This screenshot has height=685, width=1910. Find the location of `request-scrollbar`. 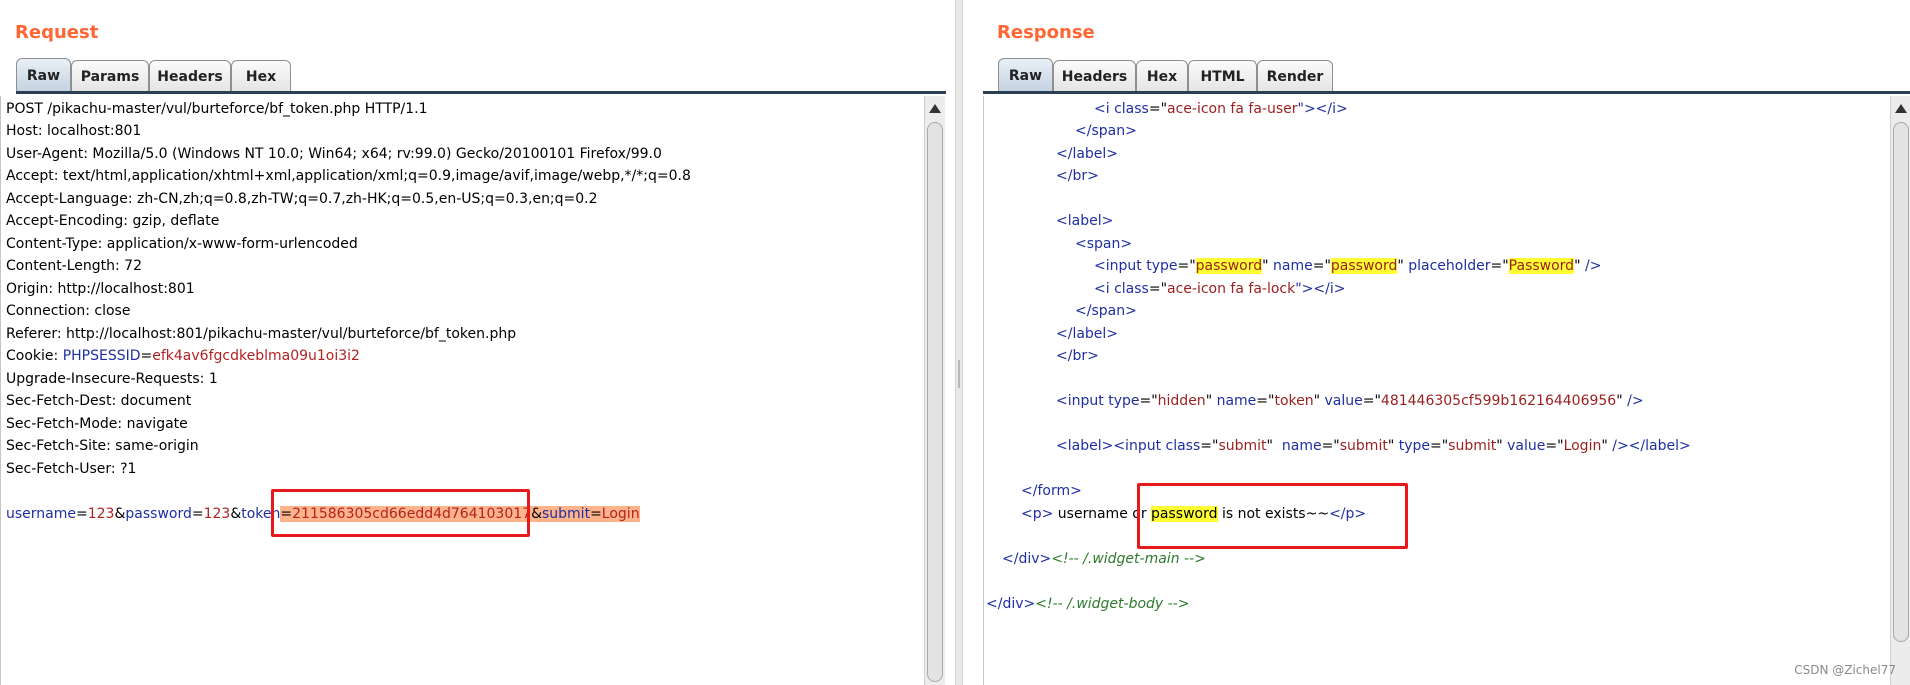

request-scrollbar is located at coordinates (934, 390).